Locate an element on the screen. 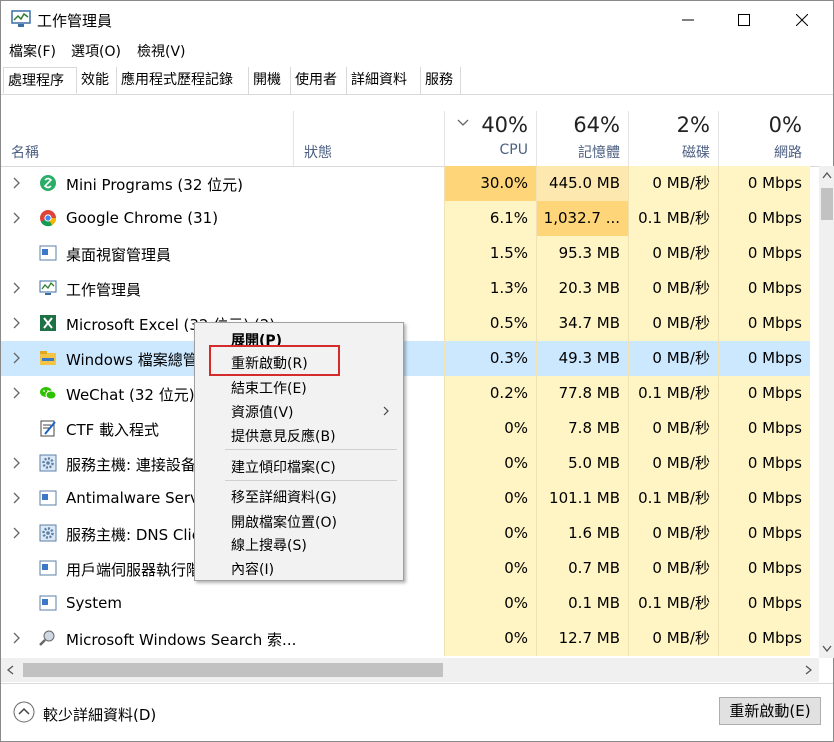  table-row: 工作管理員 1.3% 20.3 MB 0 MB/秒 0 Mbps is located at coordinates (410, 288).